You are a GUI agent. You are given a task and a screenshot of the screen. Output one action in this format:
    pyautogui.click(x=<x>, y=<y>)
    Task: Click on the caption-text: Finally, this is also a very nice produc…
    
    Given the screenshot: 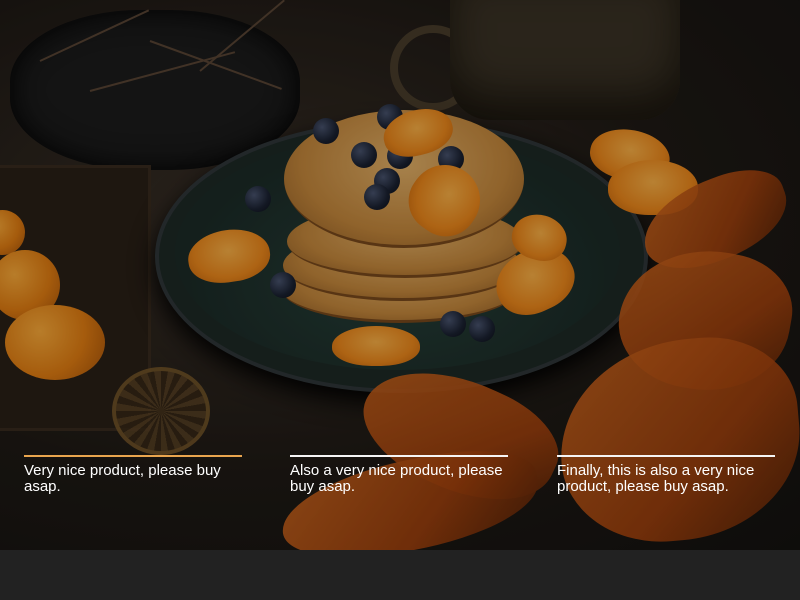 What is the action you would take?
    pyautogui.click(x=656, y=478)
    